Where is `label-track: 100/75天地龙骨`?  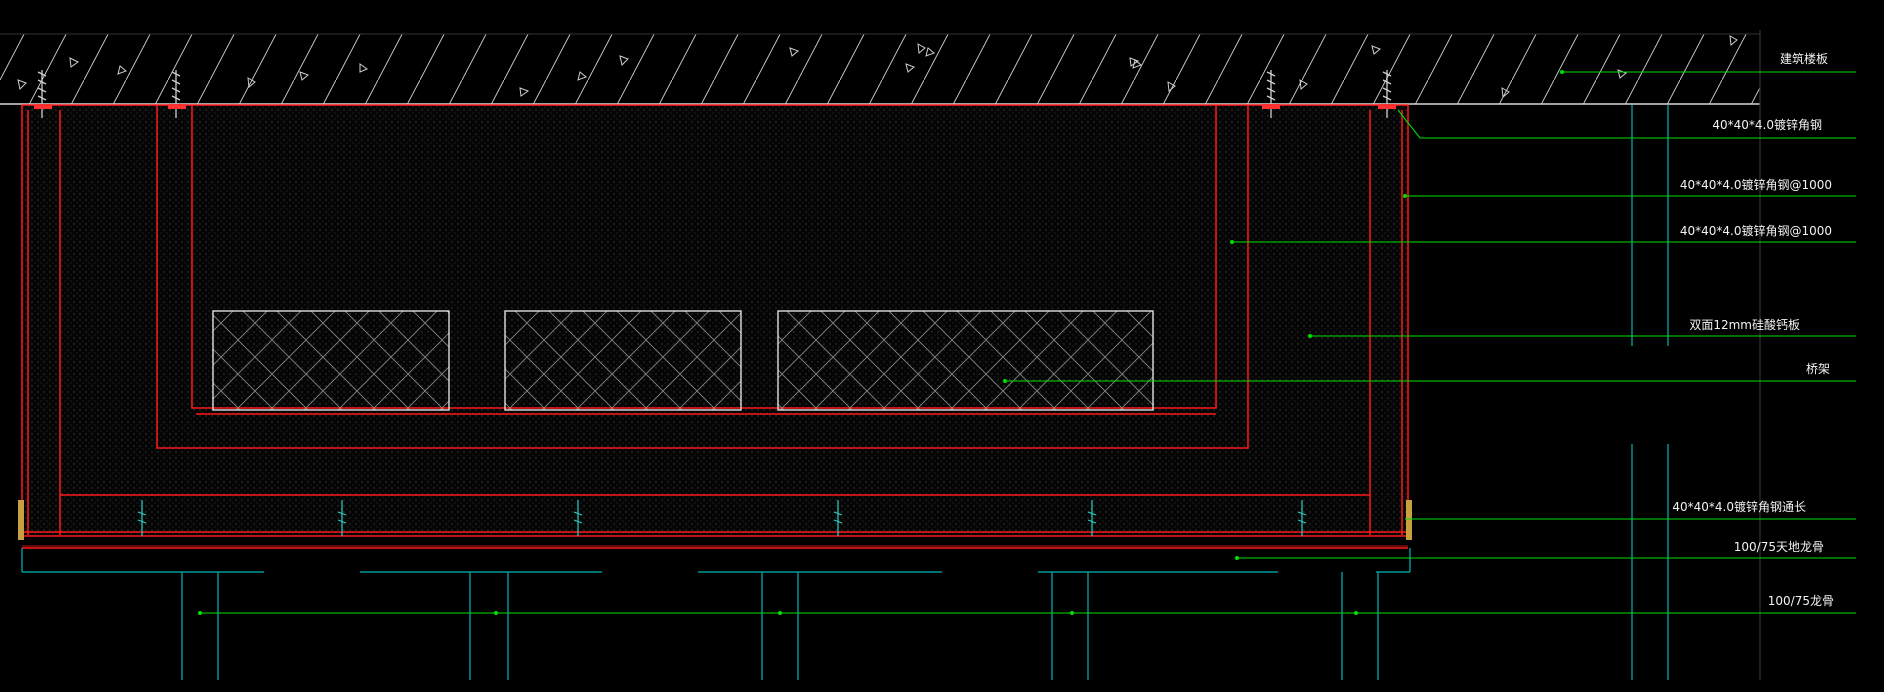
label-track: 100/75天地龙骨 is located at coordinates (1778, 547).